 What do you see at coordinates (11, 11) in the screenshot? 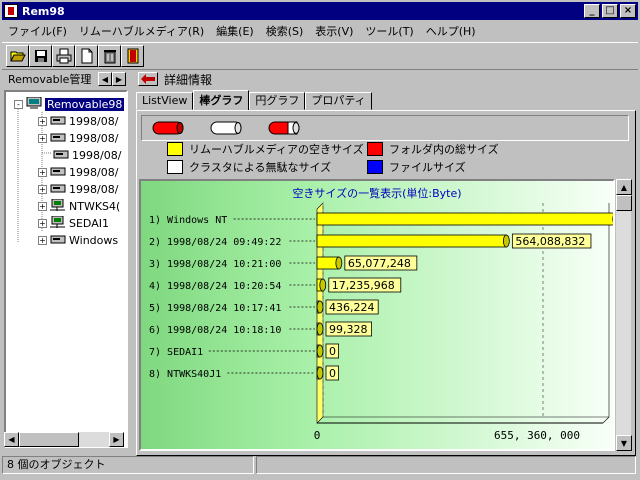
I see `app-icon` at bounding box center [11, 11].